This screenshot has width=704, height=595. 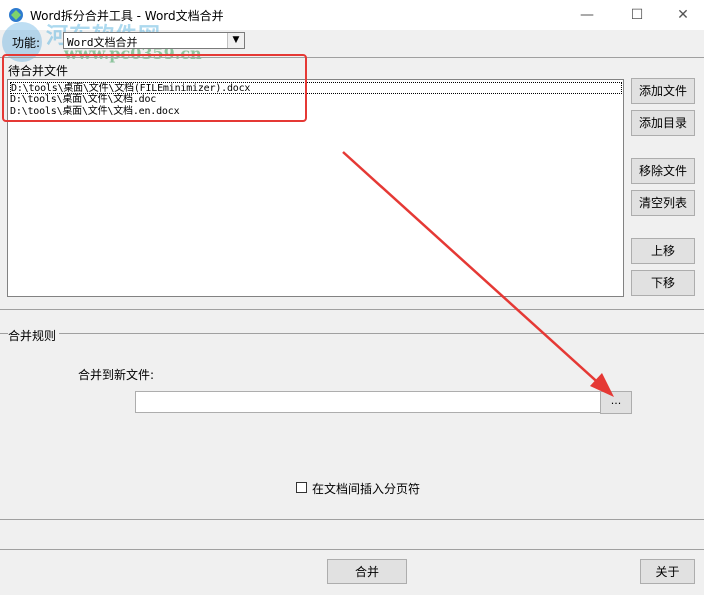 What do you see at coordinates (352, 549) in the screenshot?
I see `divider` at bounding box center [352, 549].